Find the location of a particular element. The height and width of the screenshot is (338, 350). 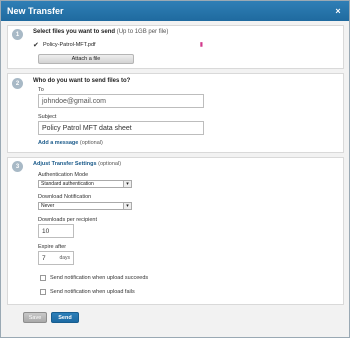

notify-upload-fail-row: Send notification when upload fails is located at coordinates (87, 292).